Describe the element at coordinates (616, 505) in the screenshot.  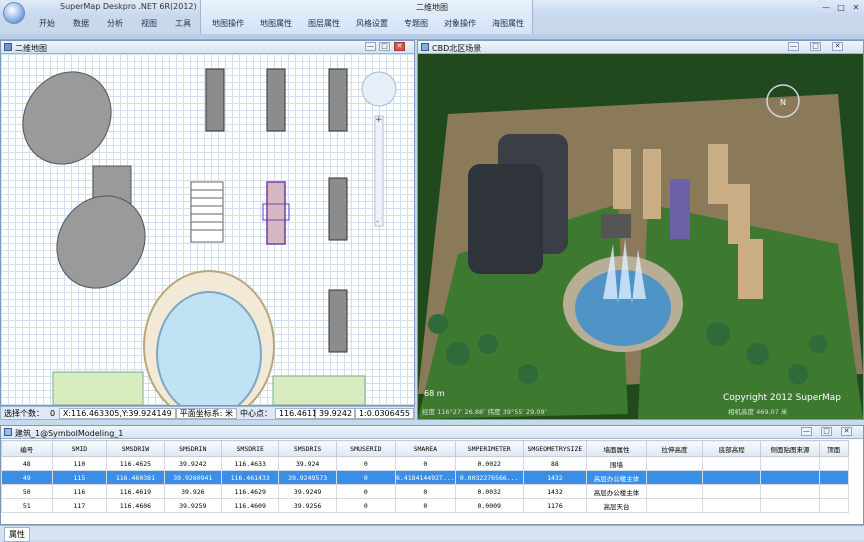
I see `table-cell: 高层天台` at that location.